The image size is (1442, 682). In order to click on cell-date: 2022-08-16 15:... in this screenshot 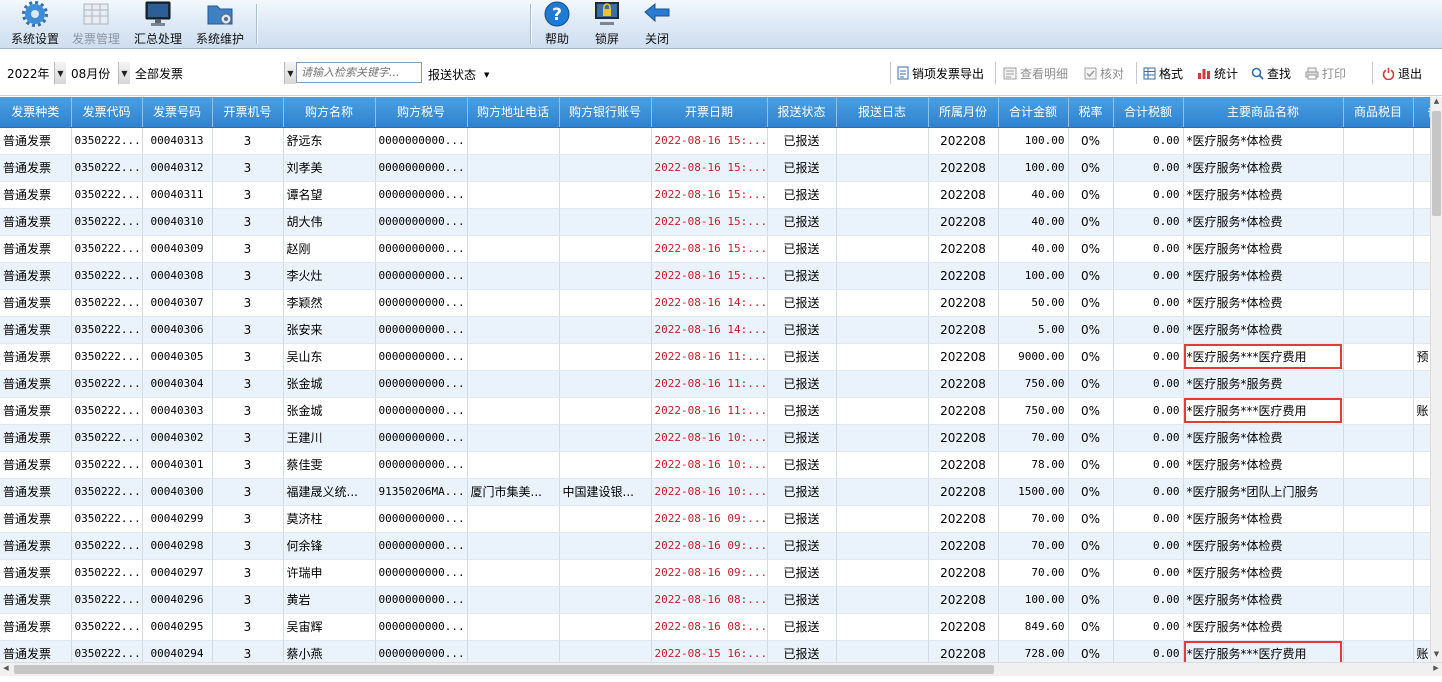, I will do `click(709, 222)`.